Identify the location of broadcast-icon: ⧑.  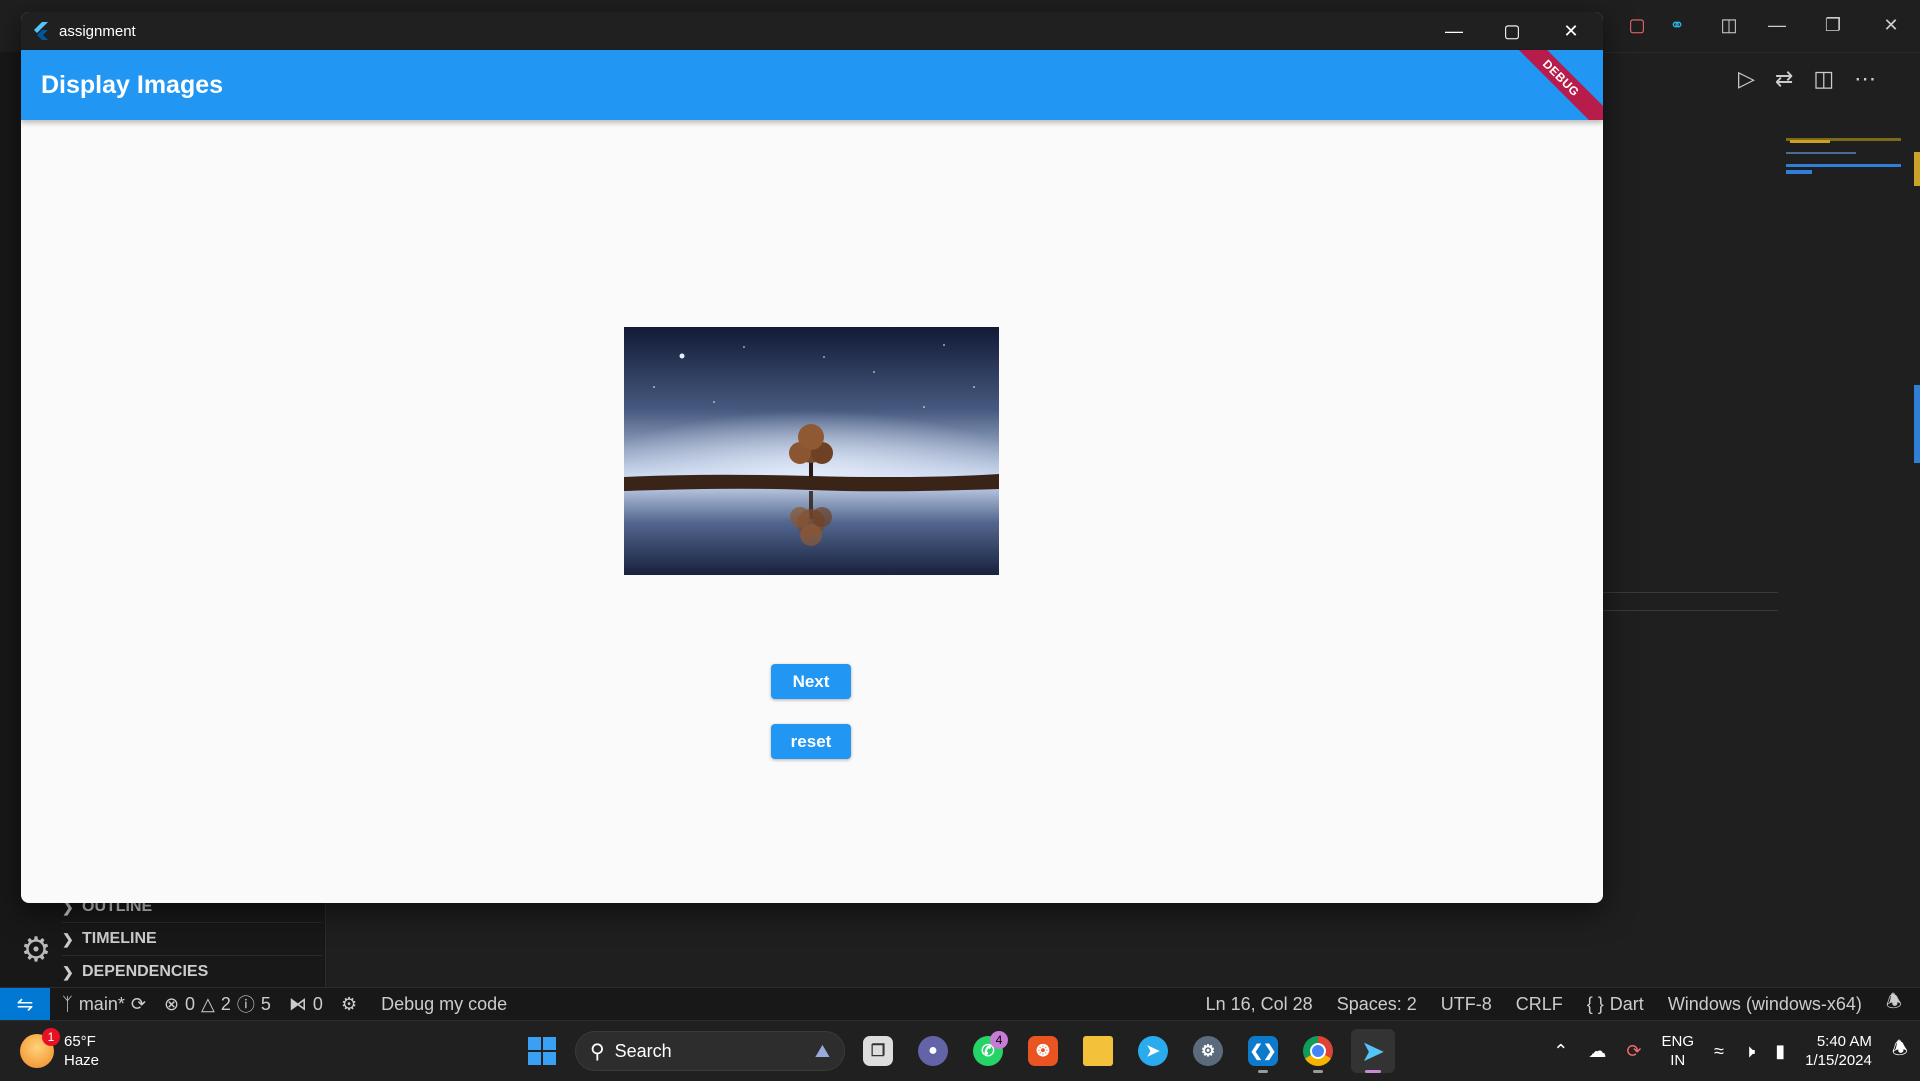
(297, 1003).